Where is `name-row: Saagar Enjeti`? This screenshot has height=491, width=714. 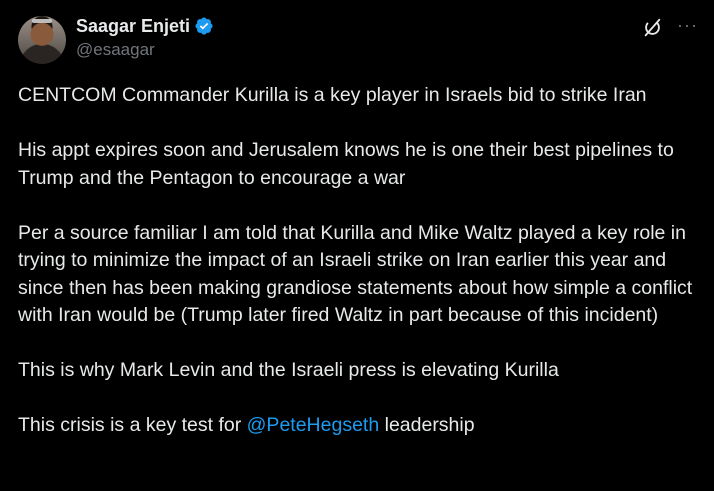
name-row: Saagar Enjeti is located at coordinates (145, 26).